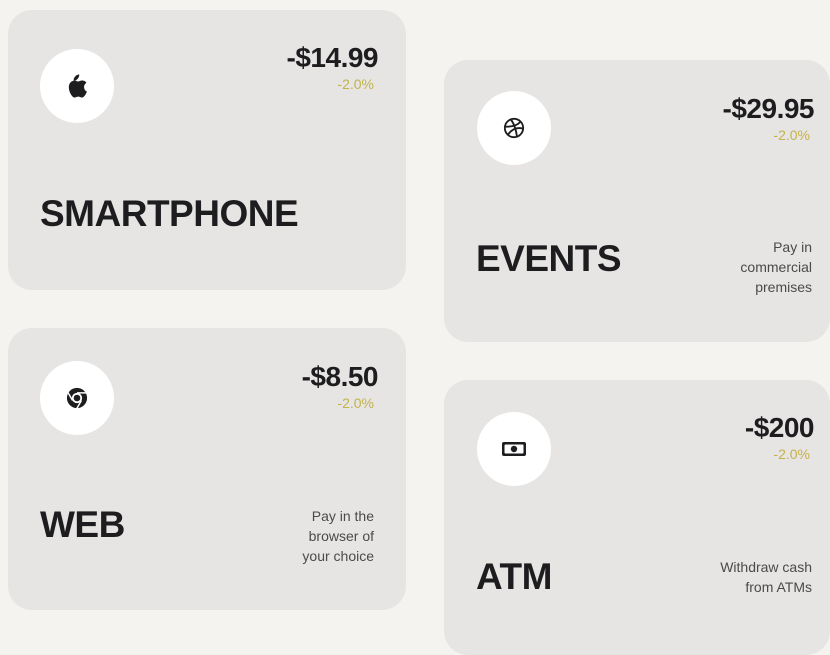 The height and width of the screenshot is (655, 830). Describe the element at coordinates (768, 108) in the screenshot. I see `amount: -$29.95` at that location.